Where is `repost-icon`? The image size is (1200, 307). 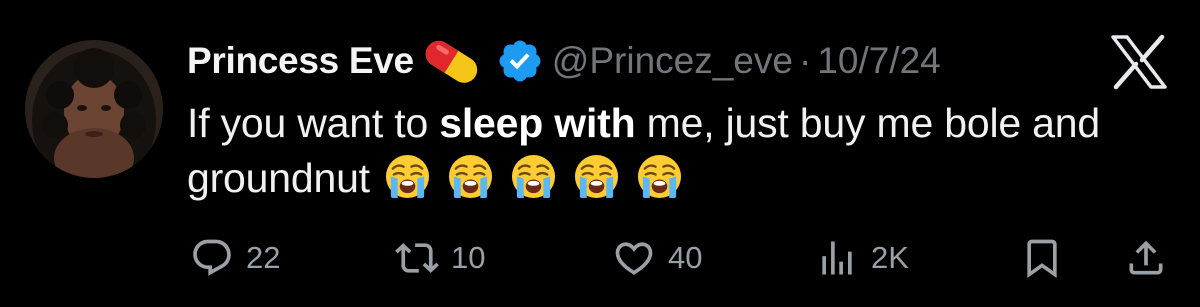 repost-icon is located at coordinates (417, 258).